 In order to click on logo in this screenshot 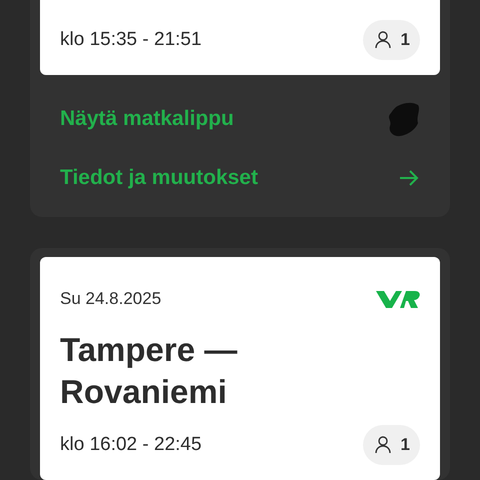, I will do `click(398, 299)`.